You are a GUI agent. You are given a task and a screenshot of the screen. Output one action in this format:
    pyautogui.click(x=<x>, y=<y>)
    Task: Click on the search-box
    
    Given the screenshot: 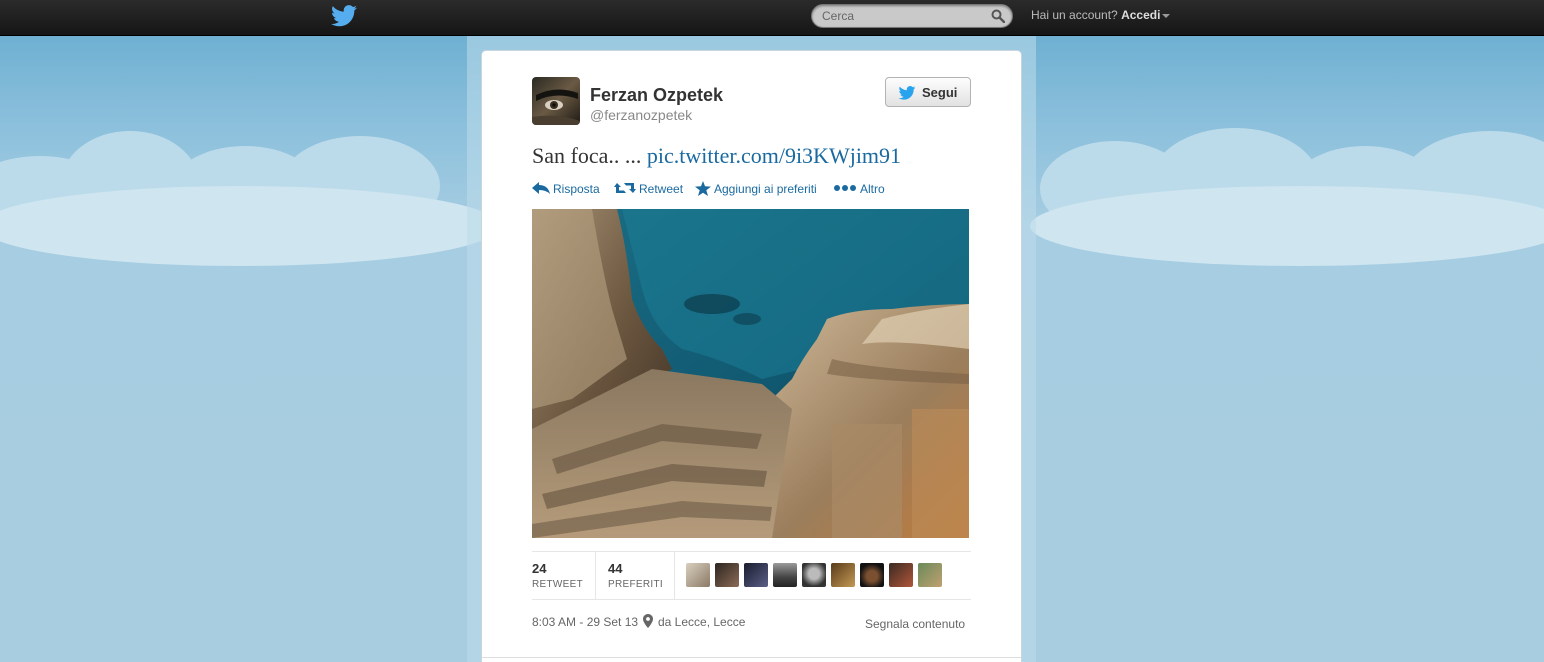 What is the action you would take?
    pyautogui.click(x=912, y=16)
    